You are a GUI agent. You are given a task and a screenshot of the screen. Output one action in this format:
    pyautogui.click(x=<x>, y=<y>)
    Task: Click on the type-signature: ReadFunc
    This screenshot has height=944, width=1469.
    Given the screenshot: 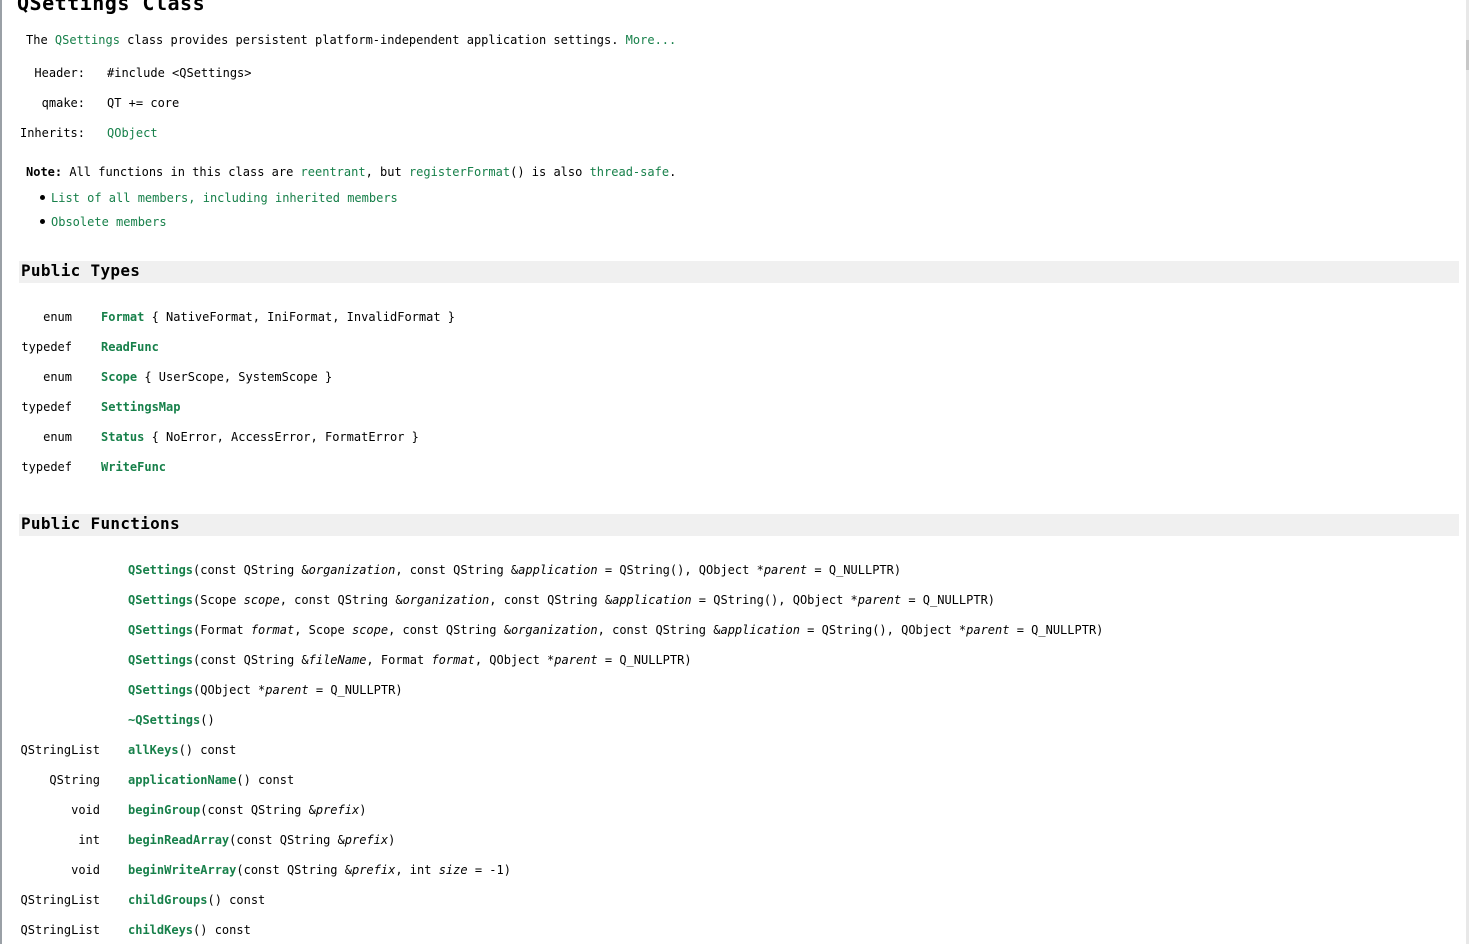 What is the action you would take?
    pyautogui.click(x=130, y=347)
    